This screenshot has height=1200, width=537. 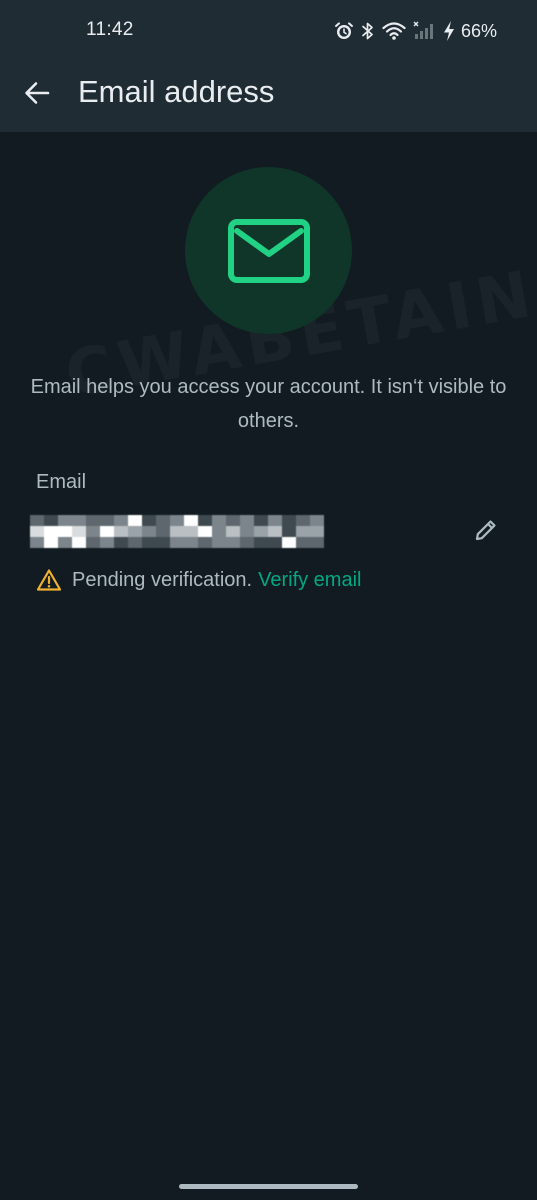 I want to click on gesture-nav-handle, so click(x=268, y=1186).